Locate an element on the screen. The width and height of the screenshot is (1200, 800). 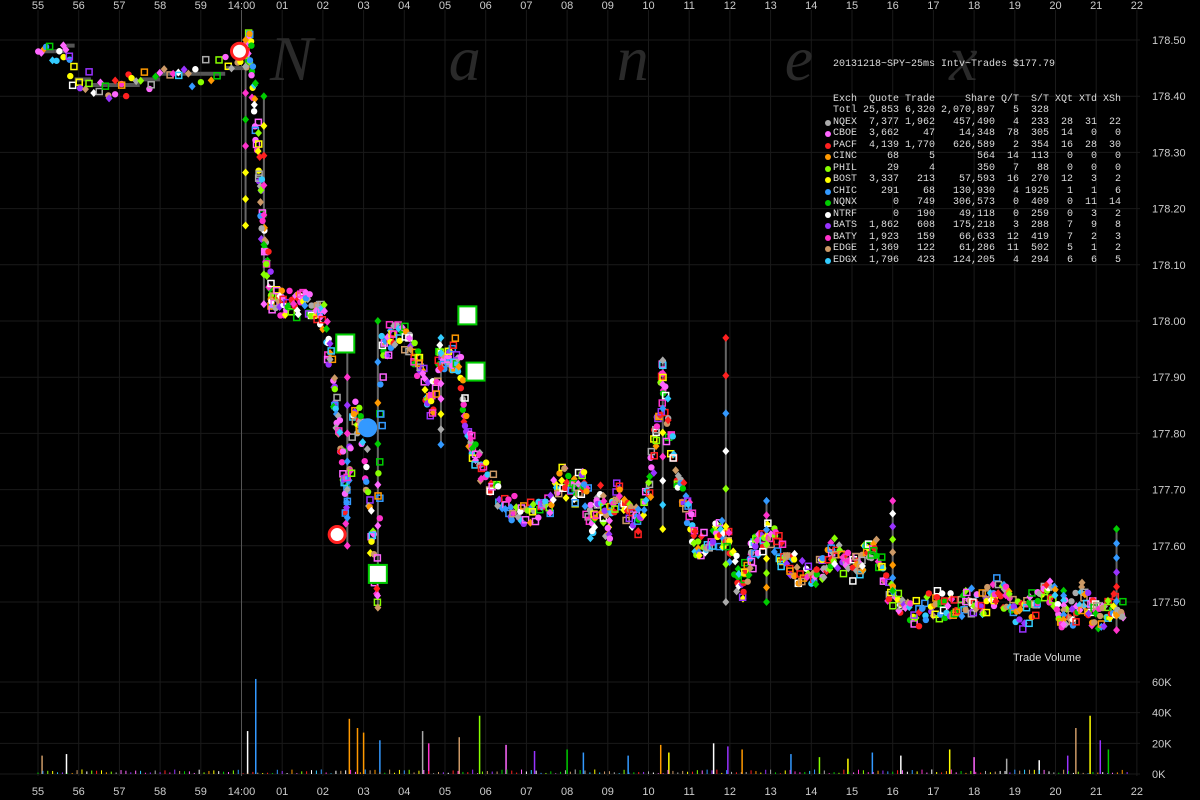
x-tick-label-top: 12 is located at coordinates (730, 6).